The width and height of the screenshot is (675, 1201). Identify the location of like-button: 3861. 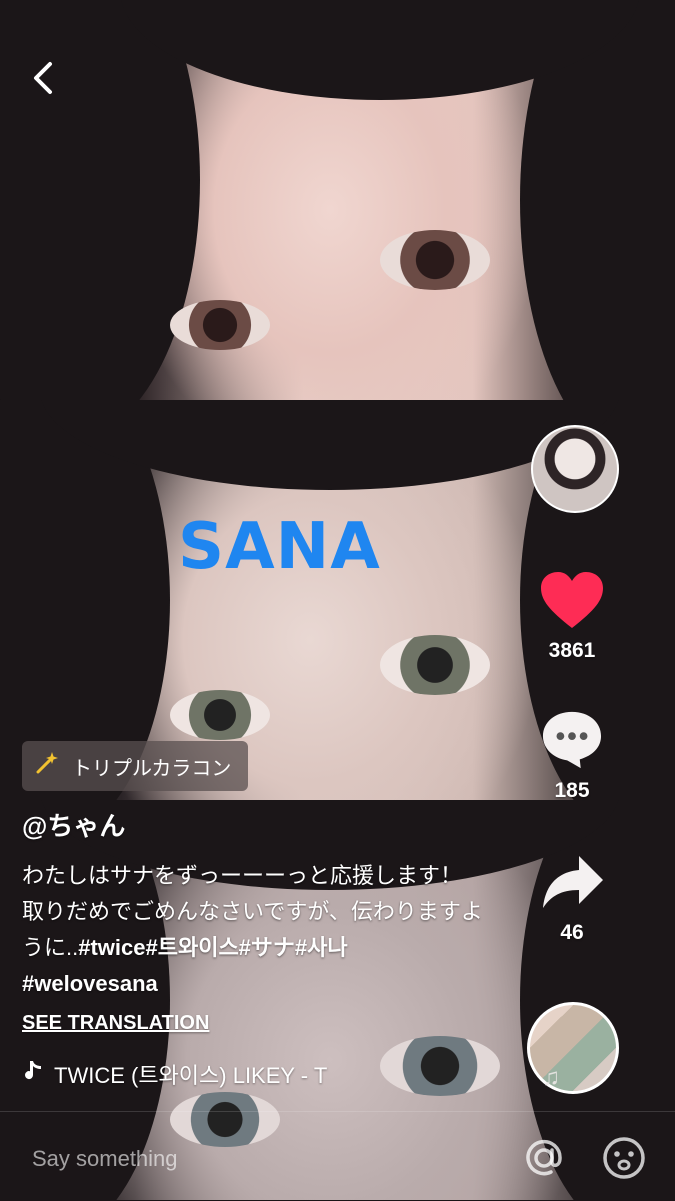
(572, 616).